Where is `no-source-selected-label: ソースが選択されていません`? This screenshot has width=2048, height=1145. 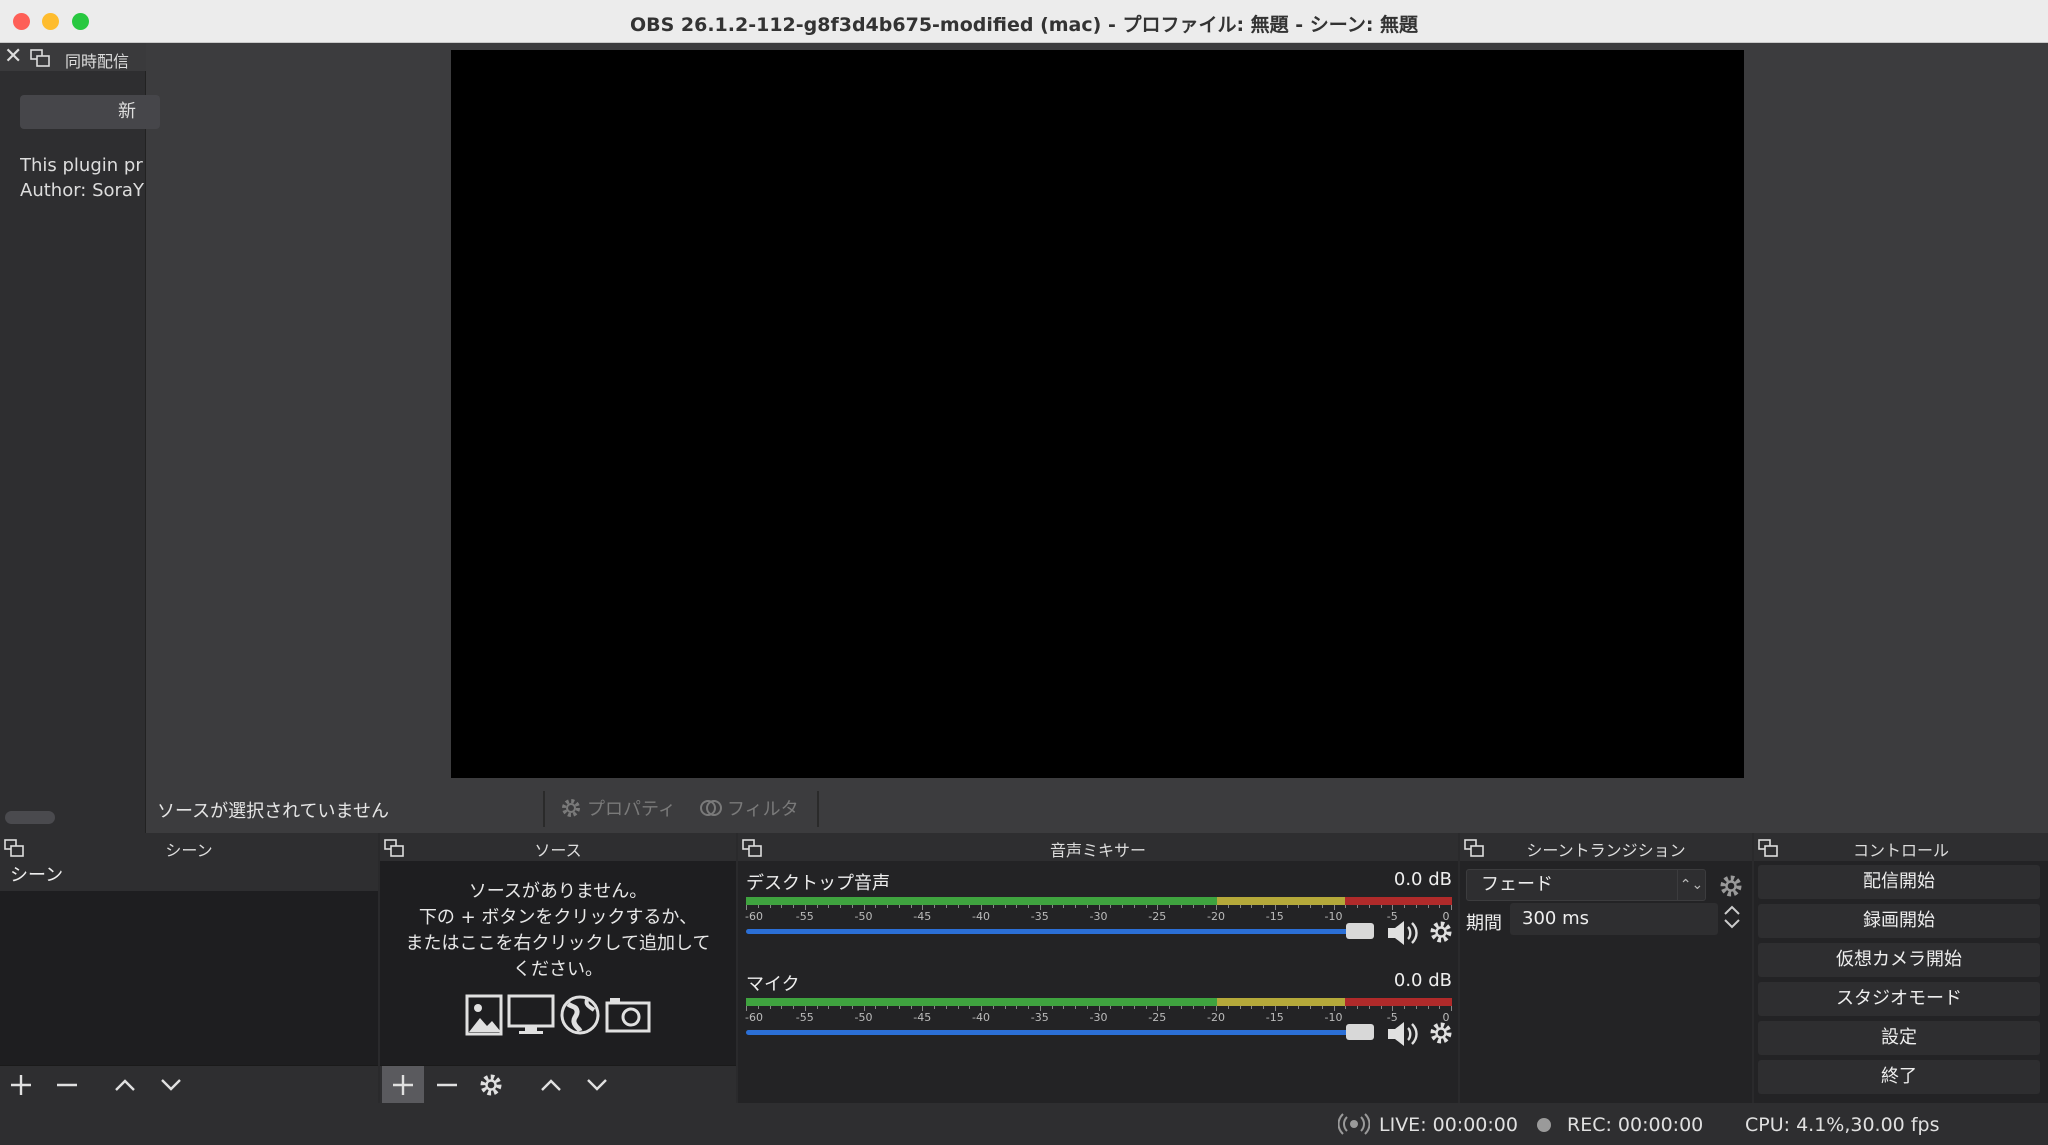
no-source-selected-label: ソースが選択されていません is located at coordinates (273, 811).